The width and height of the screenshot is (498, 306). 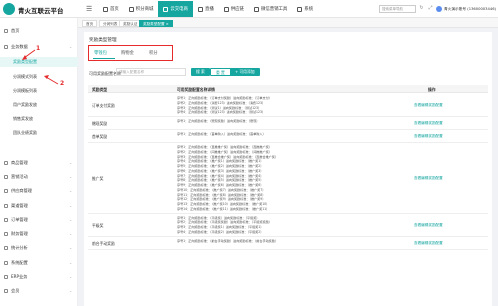 I want to click on reward-subtabs: 零钱包 购物金 积分, so click(x=130, y=53).